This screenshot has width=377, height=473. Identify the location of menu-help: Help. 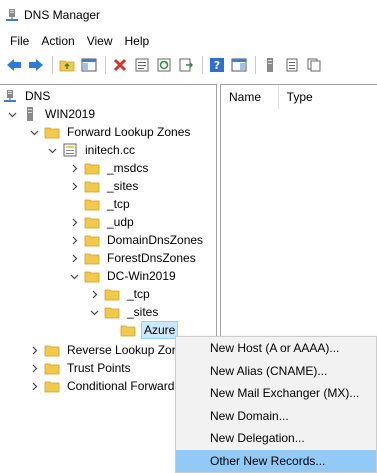
(137, 41).